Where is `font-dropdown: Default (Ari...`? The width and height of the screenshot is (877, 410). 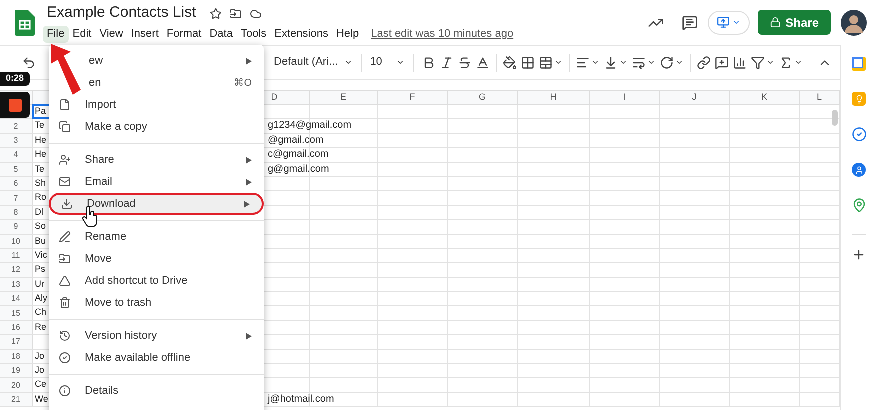
font-dropdown: Default (Ari... is located at coordinates (314, 62).